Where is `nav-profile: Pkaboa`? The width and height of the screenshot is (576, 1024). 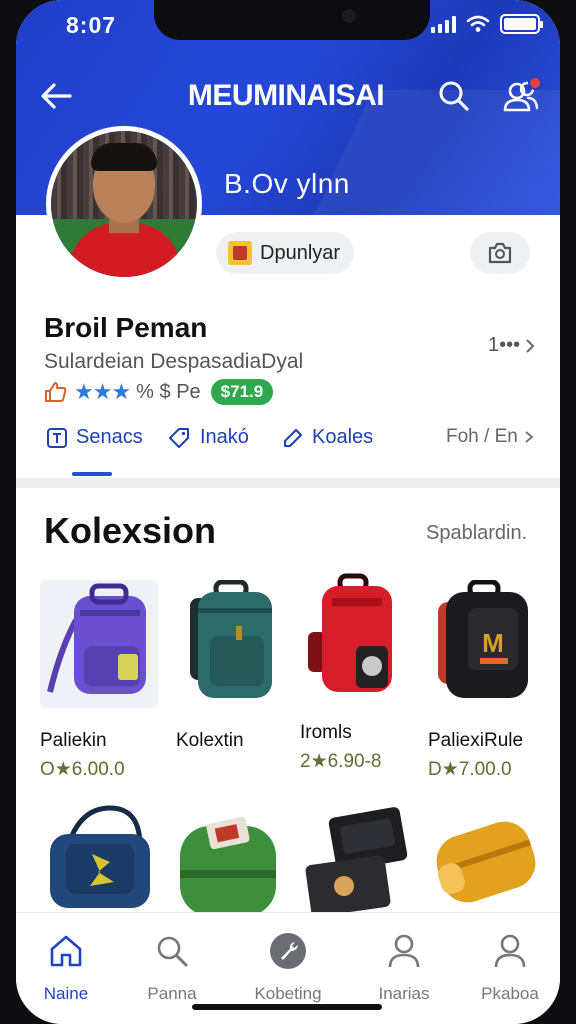
nav-profile: Pkaboa is located at coordinates (510, 967).